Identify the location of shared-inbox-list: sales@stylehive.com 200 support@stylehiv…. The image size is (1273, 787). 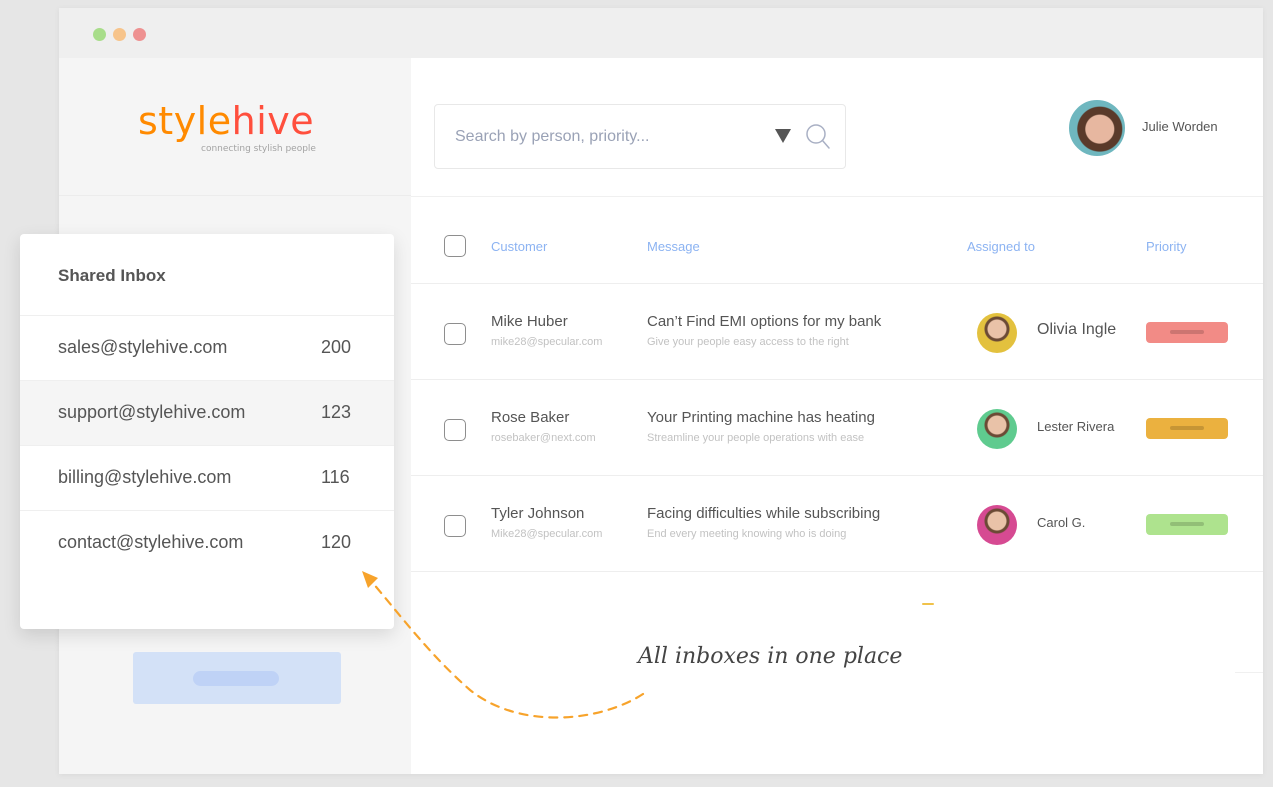
(207, 445).